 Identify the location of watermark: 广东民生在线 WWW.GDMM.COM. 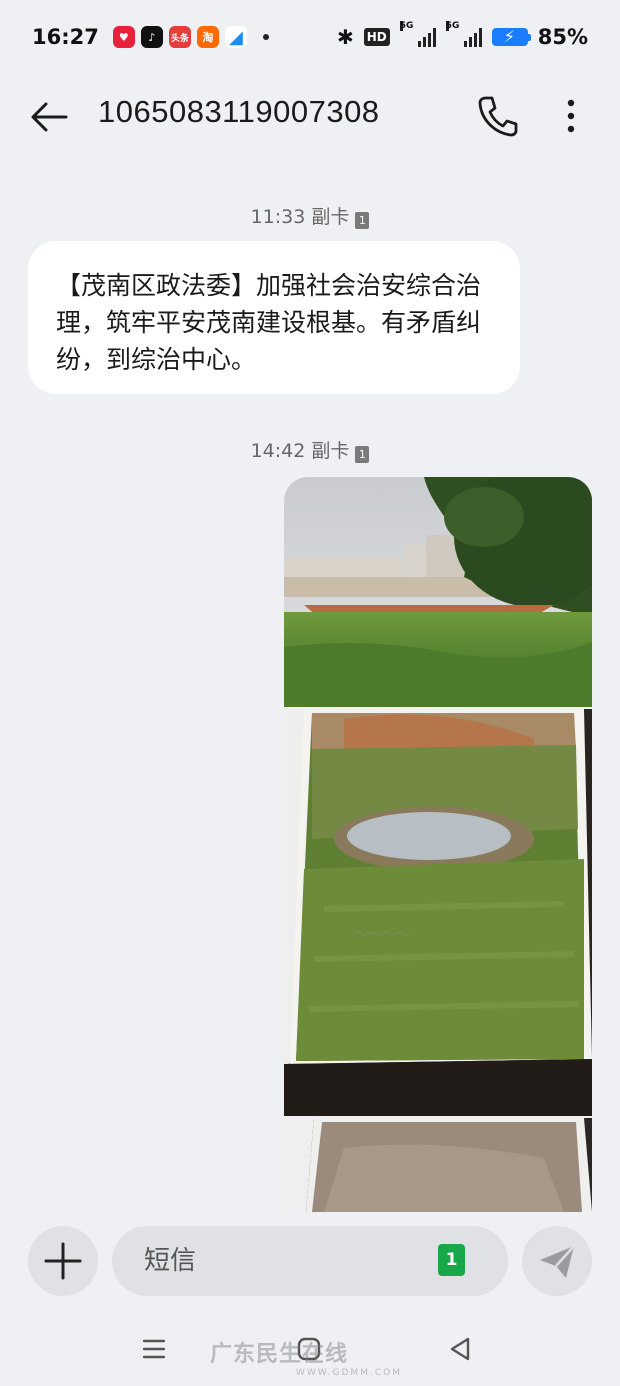
(306, 1357).